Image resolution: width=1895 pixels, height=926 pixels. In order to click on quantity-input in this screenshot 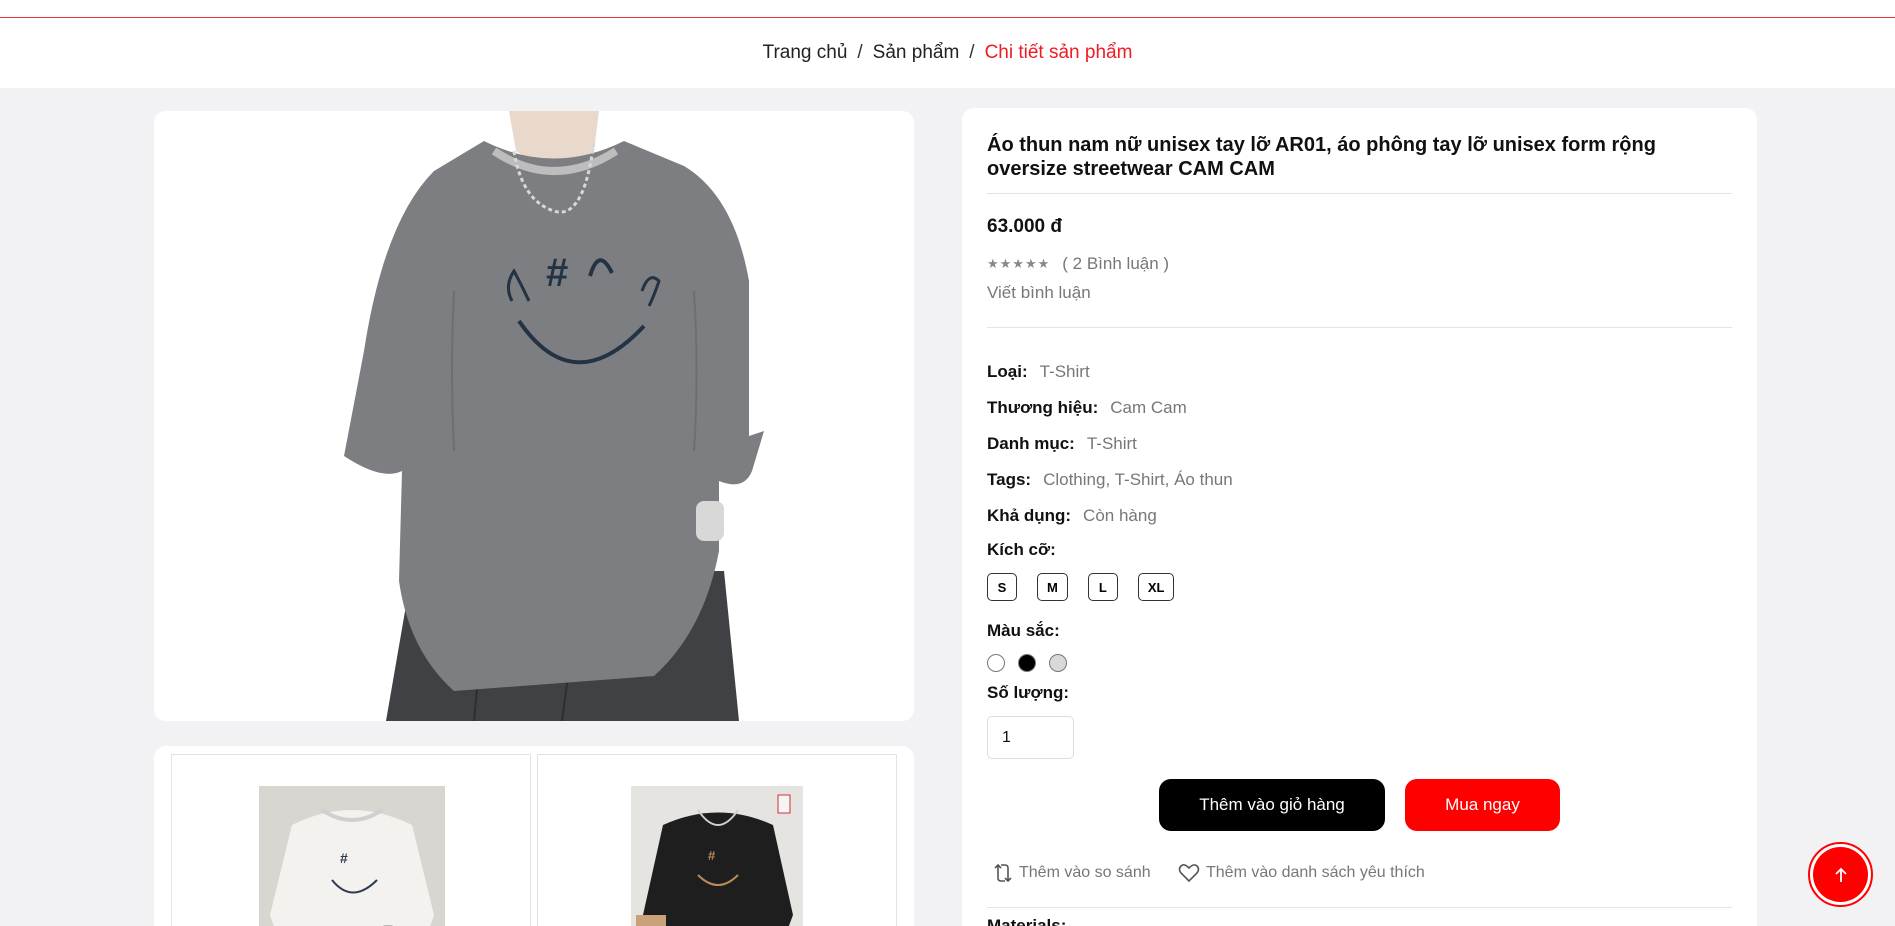, I will do `click(1030, 737)`.